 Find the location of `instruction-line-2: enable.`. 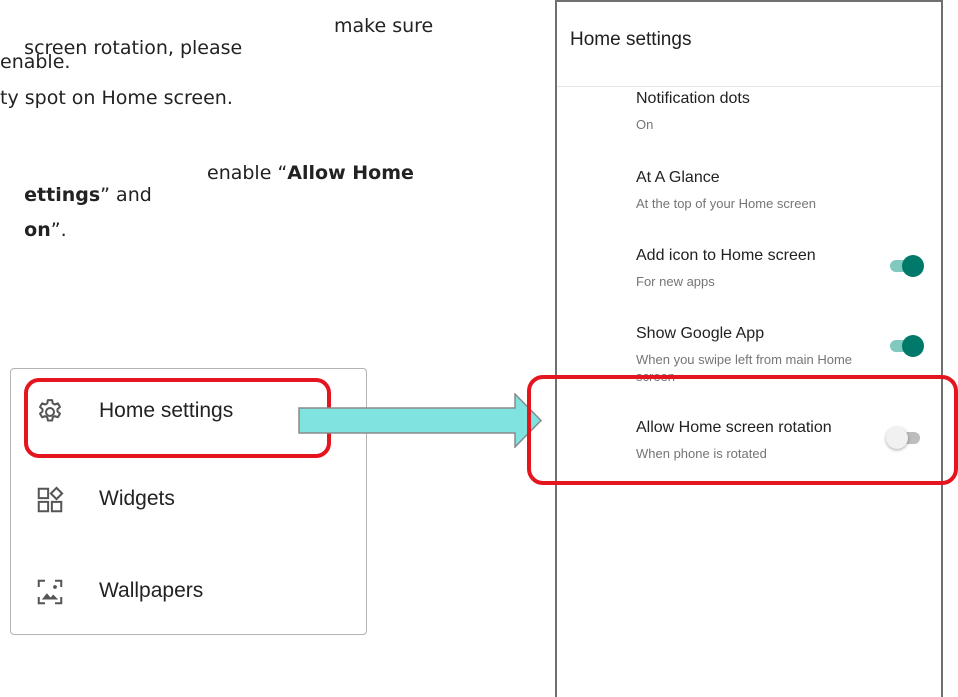

instruction-line-2: enable. is located at coordinates (35, 62).